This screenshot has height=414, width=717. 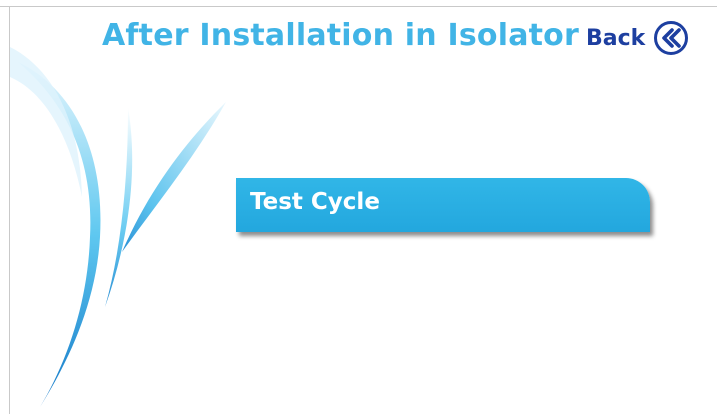 I want to click on test-cycle-label: Test Cycle, so click(x=315, y=202).